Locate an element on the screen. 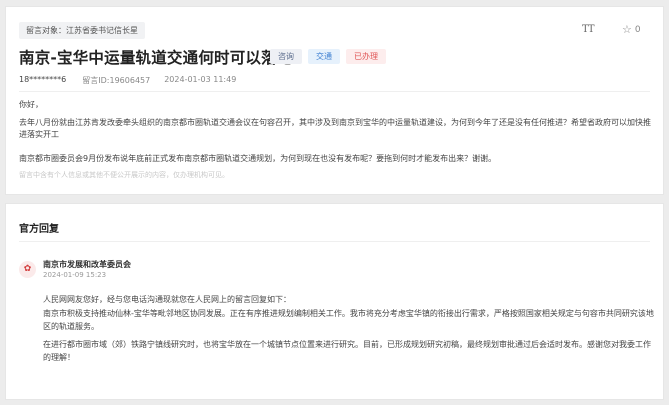  message-id: 留言ID:19606457 is located at coordinates (116, 80).